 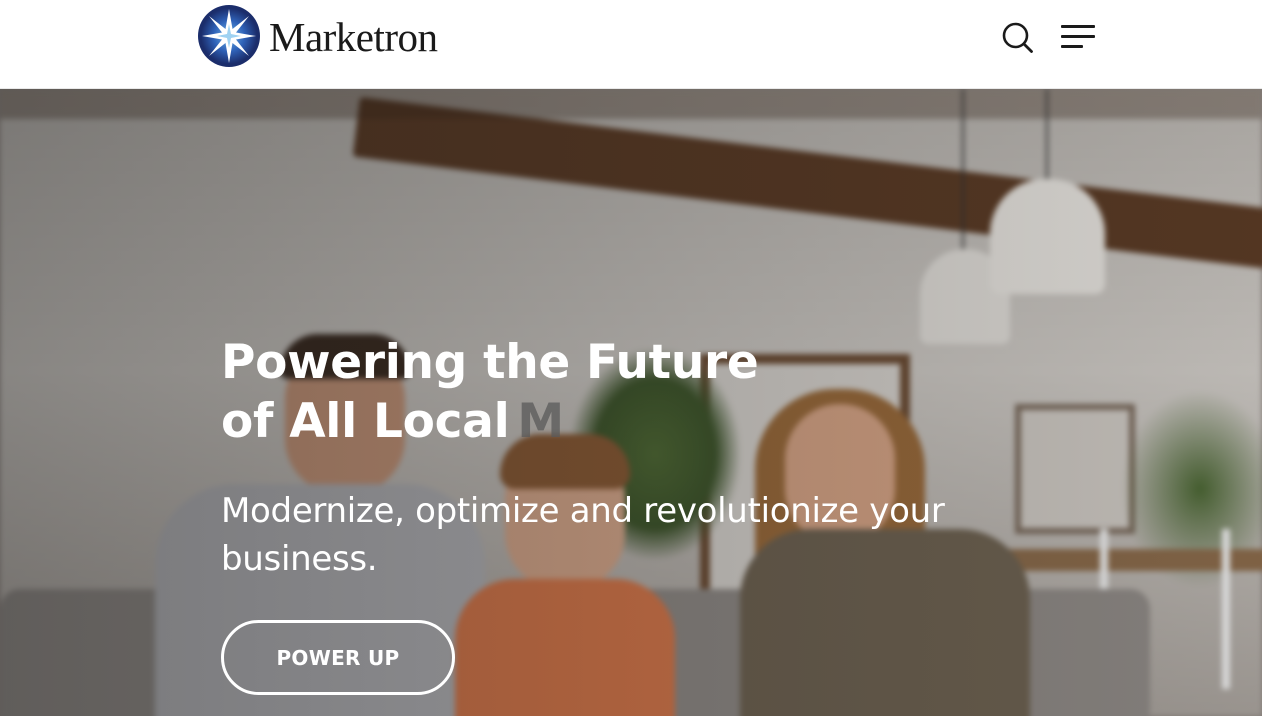 I want to click on hamburger-menu-button, so click(x=1078, y=37).